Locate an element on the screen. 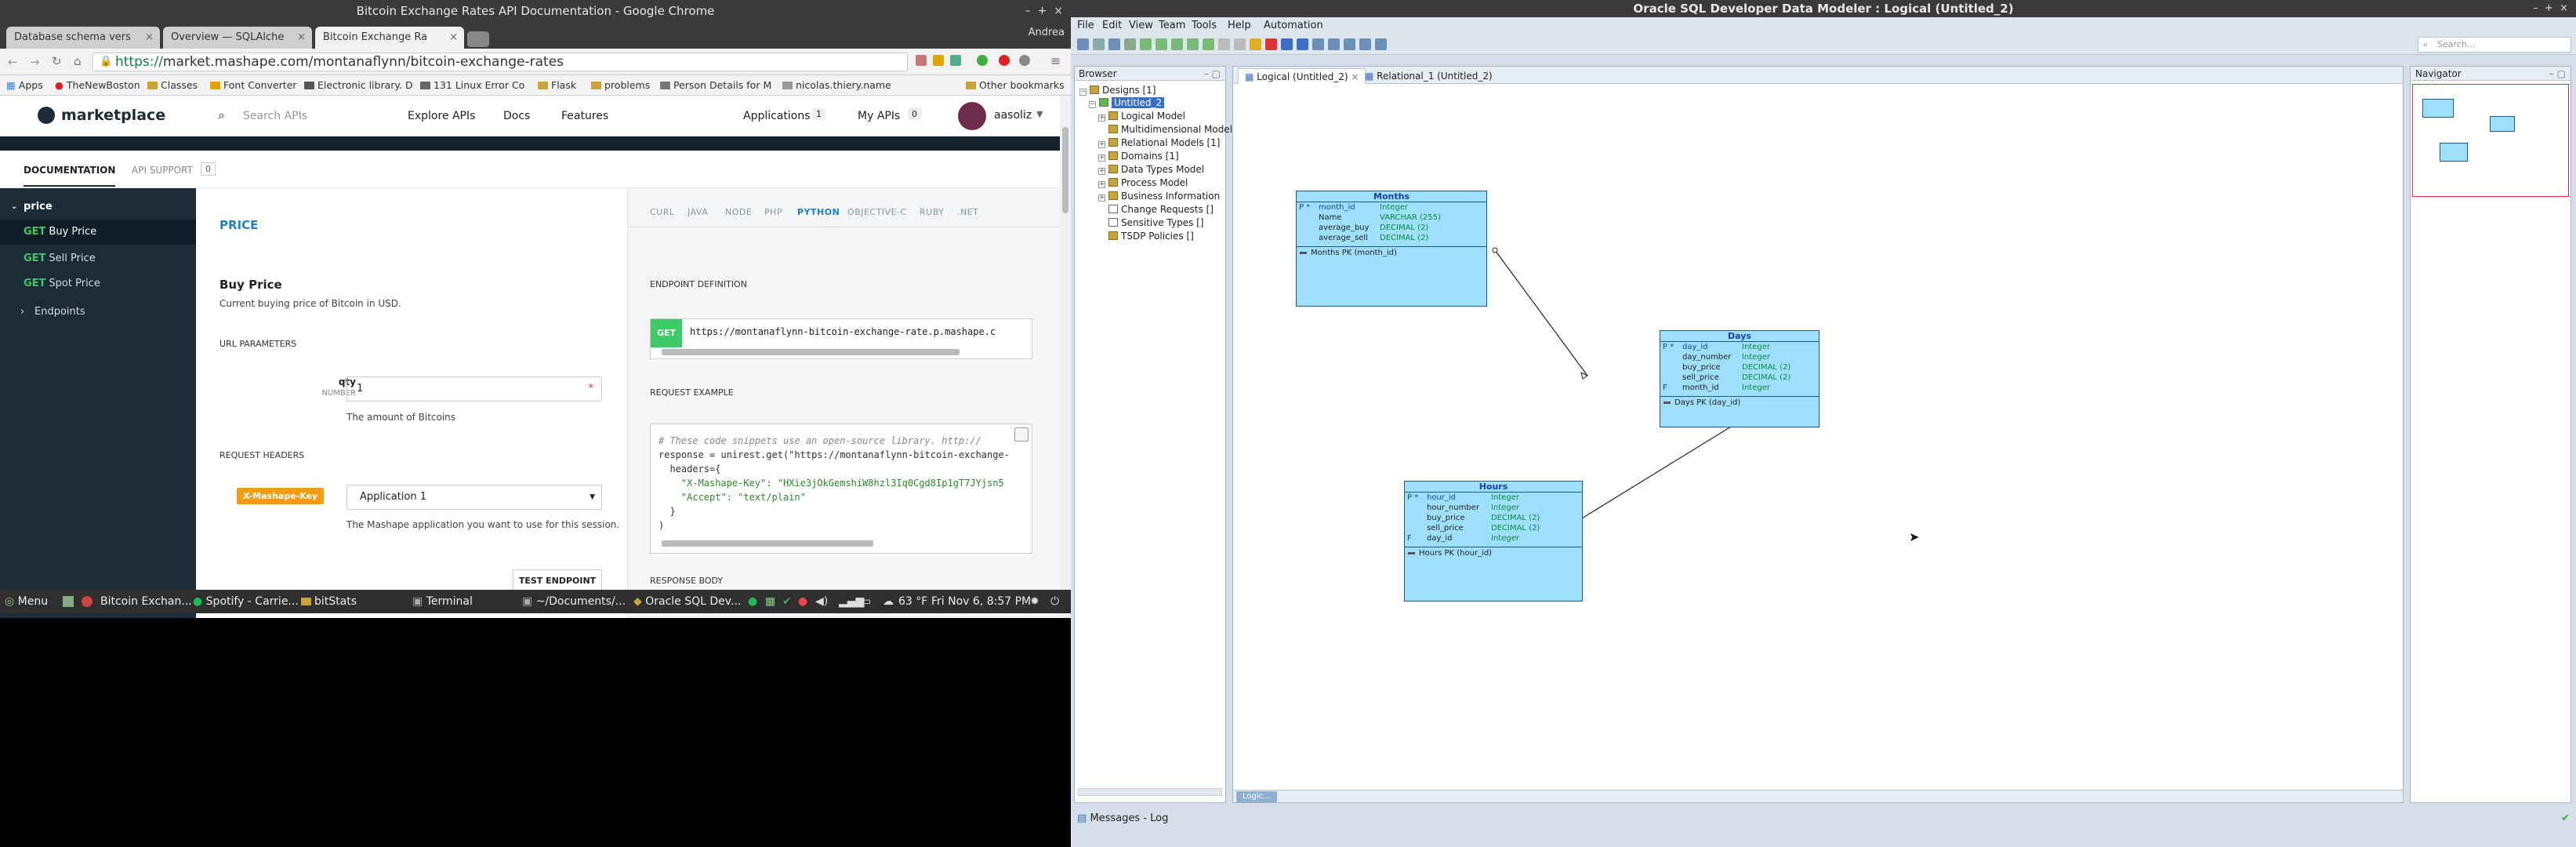 The height and width of the screenshot is (847, 2576). tray-update-icon: ✔ is located at coordinates (787, 601).